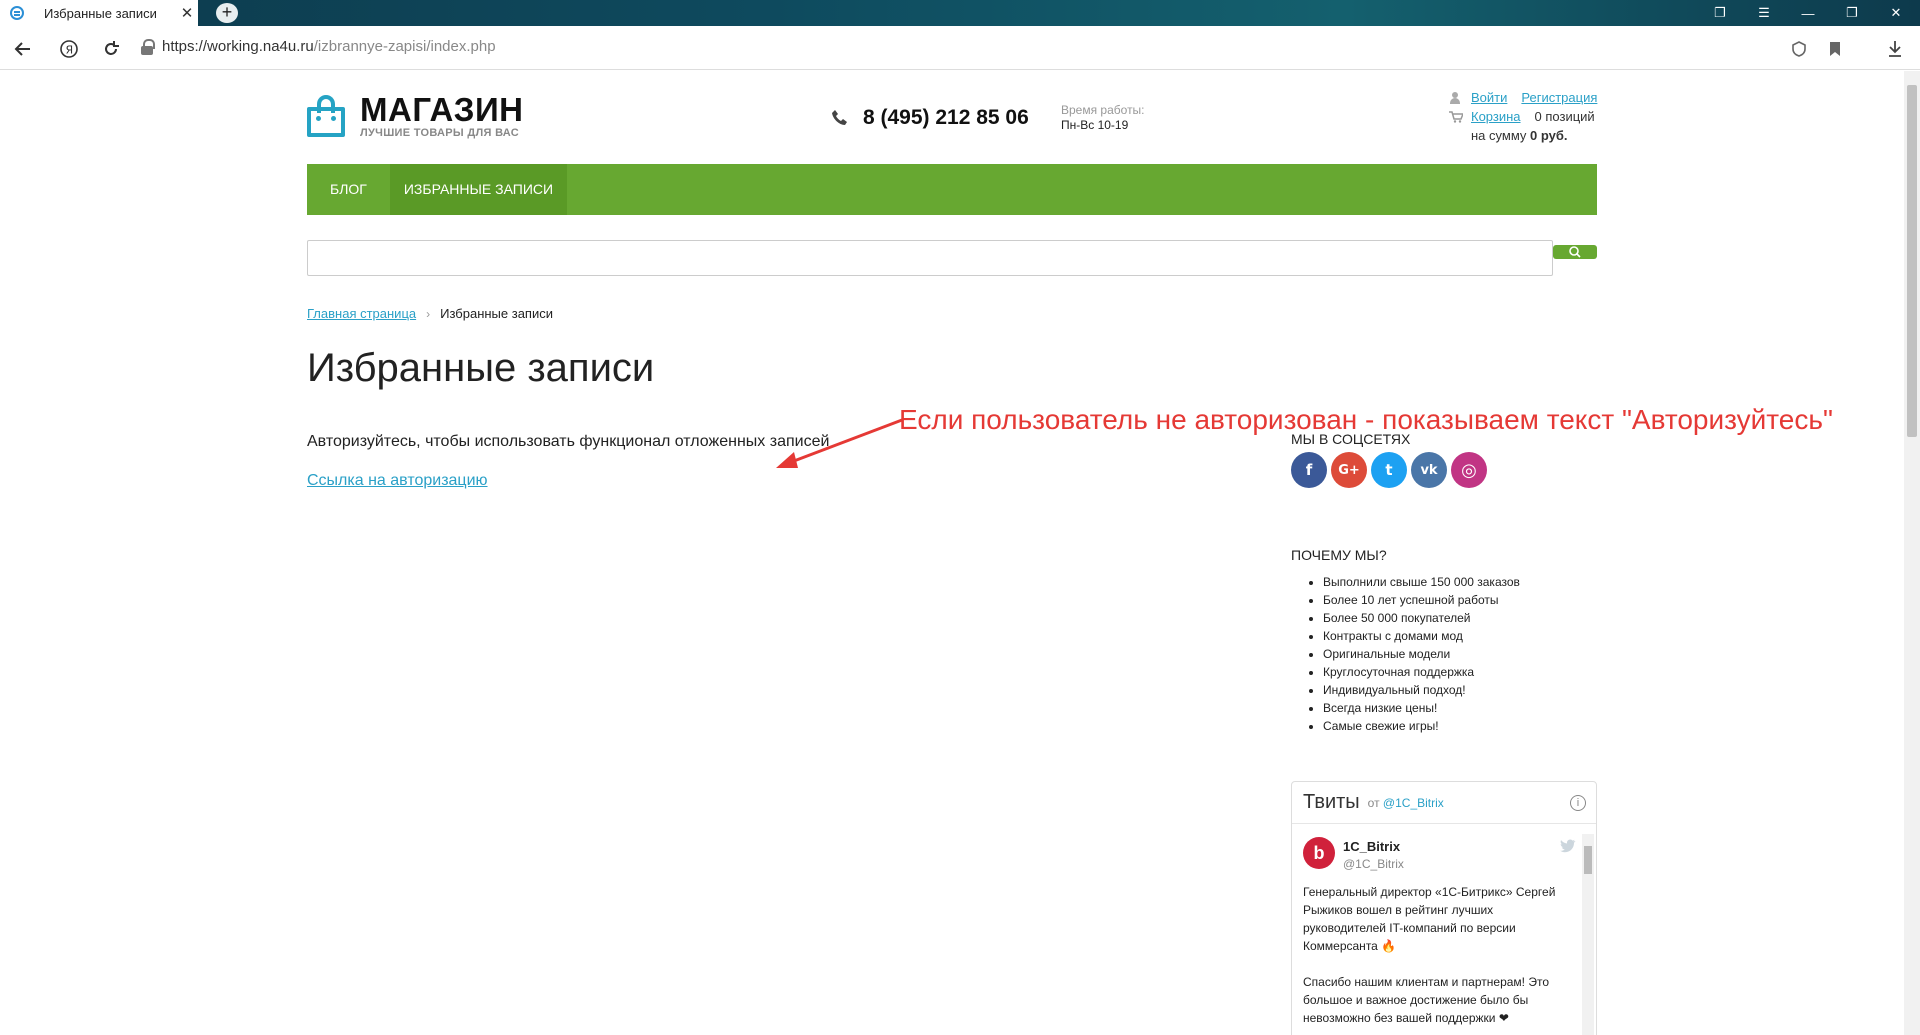 The height and width of the screenshot is (1035, 1920). What do you see at coordinates (442, 109) in the screenshot?
I see `logo-name: МАГАЗИН` at bounding box center [442, 109].